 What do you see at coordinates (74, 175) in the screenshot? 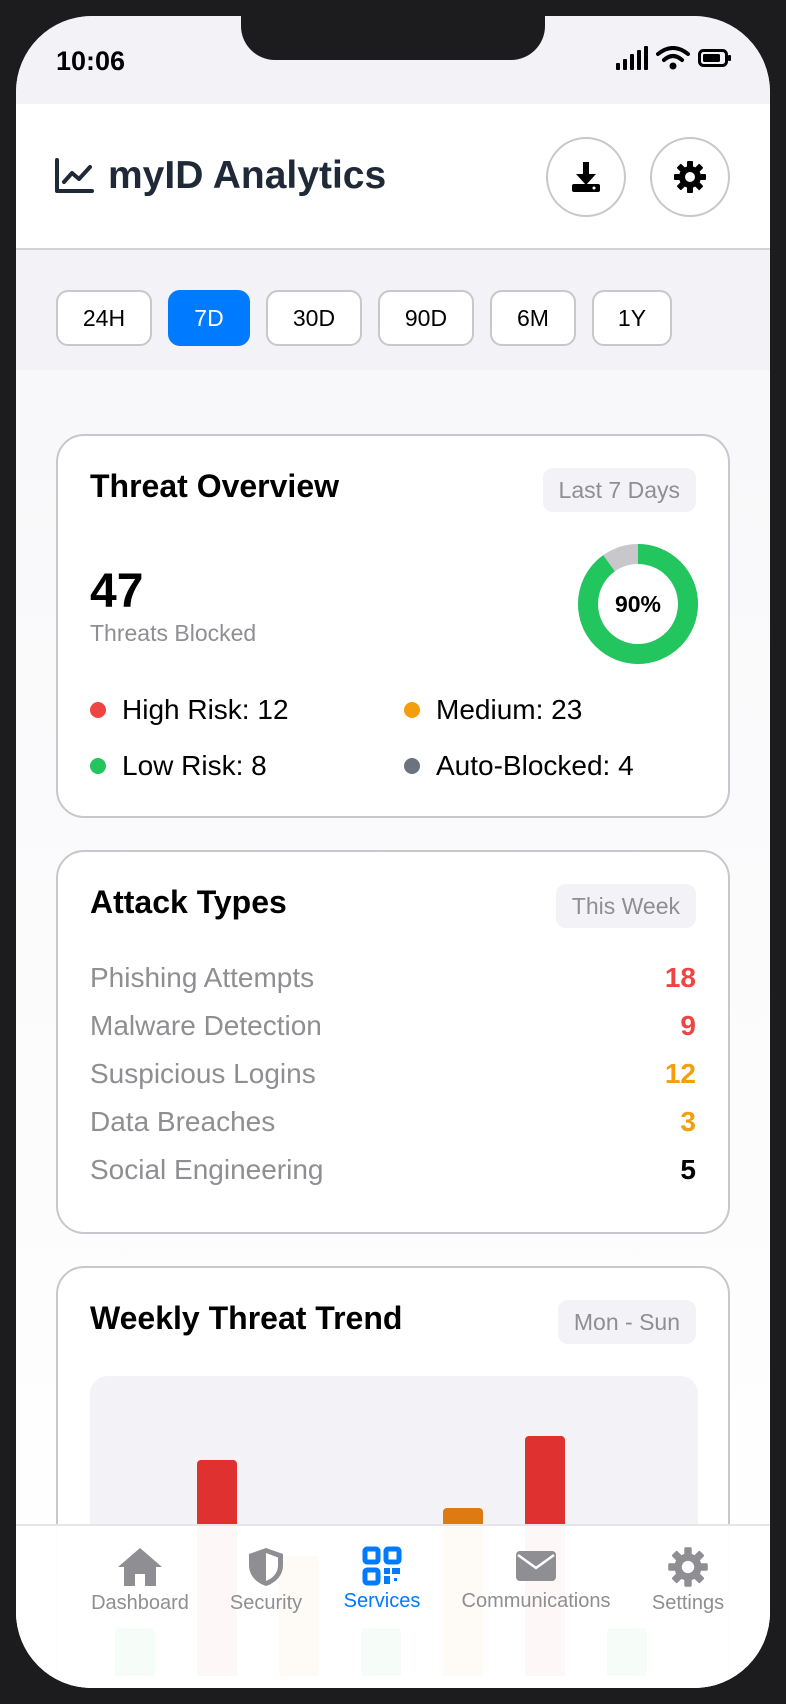
I see `chart-line-icon` at bounding box center [74, 175].